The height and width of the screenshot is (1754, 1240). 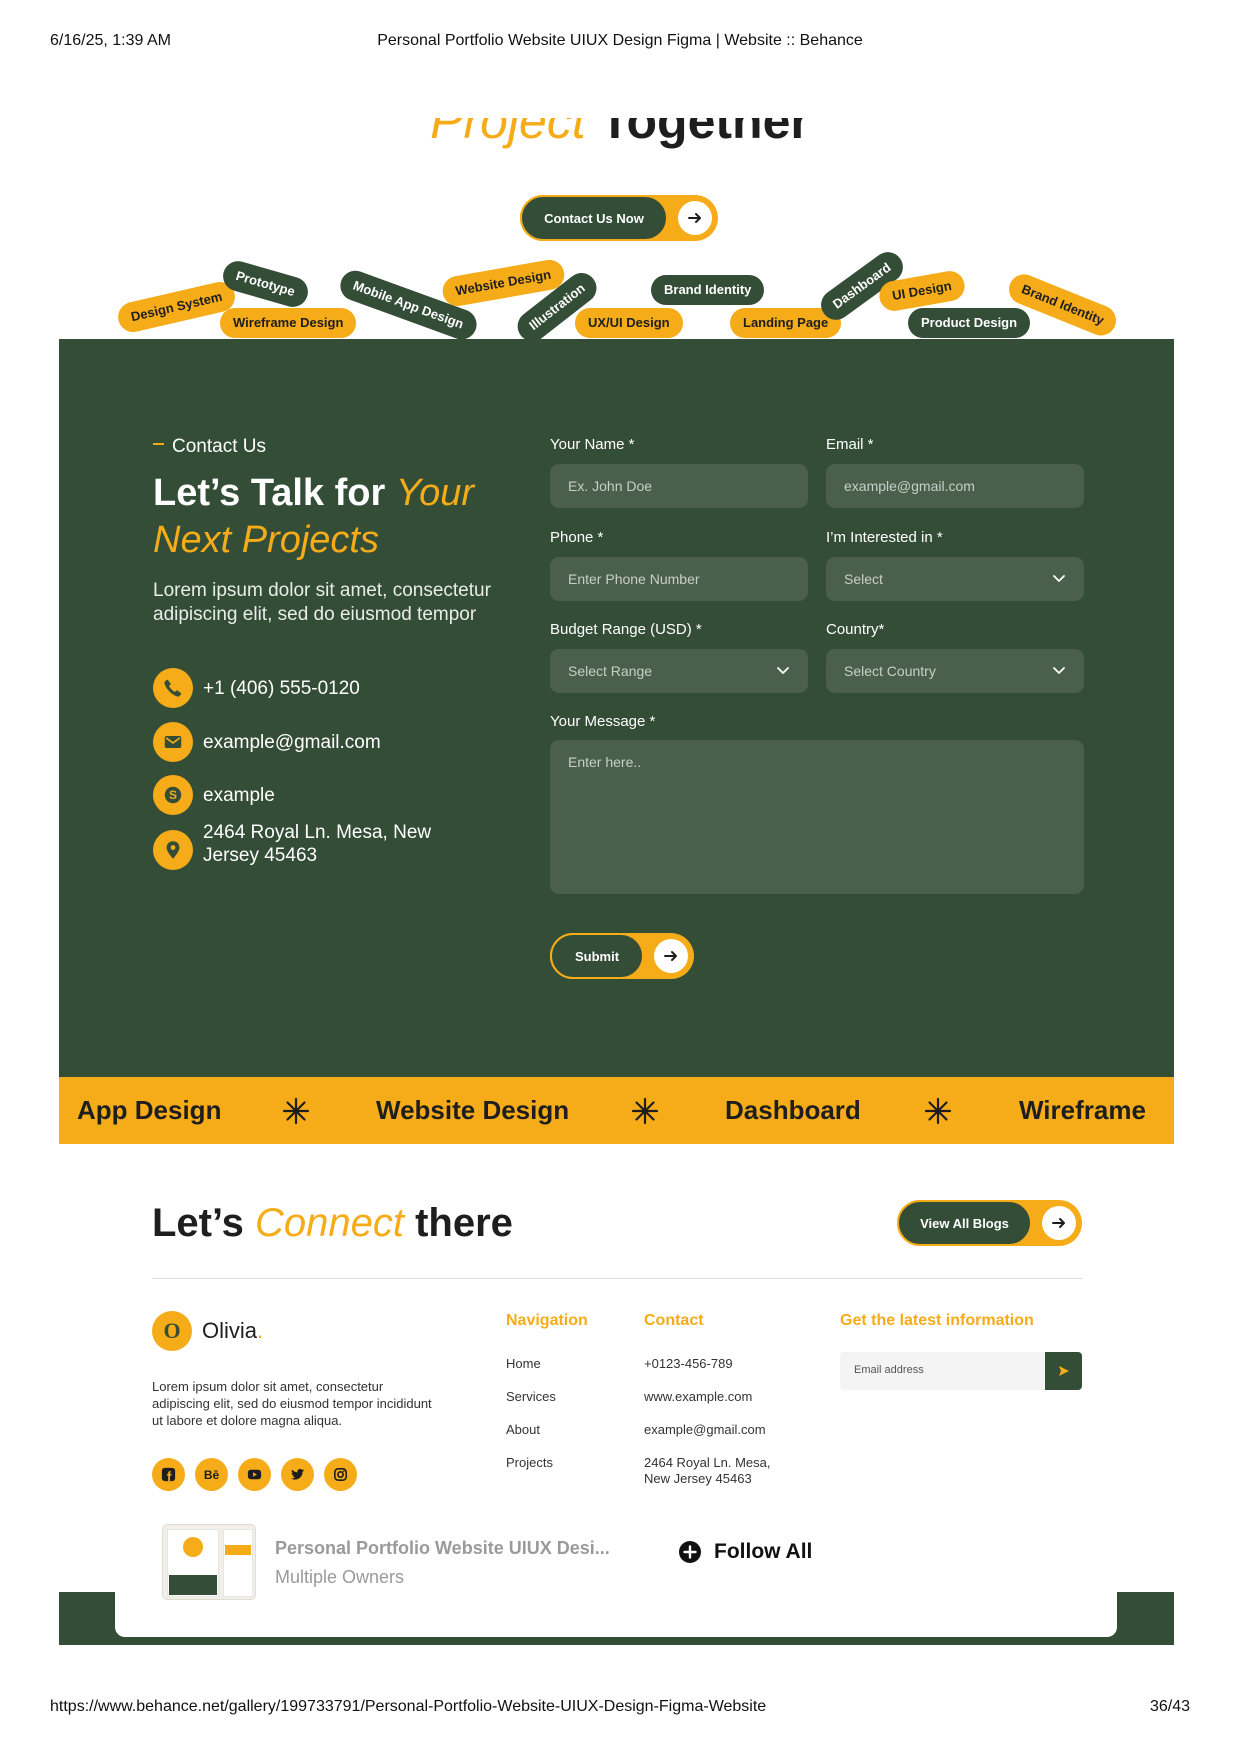 What do you see at coordinates (961, 1371) in the screenshot?
I see `newsletter-form: Email address` at bounding box center [961, 1371].